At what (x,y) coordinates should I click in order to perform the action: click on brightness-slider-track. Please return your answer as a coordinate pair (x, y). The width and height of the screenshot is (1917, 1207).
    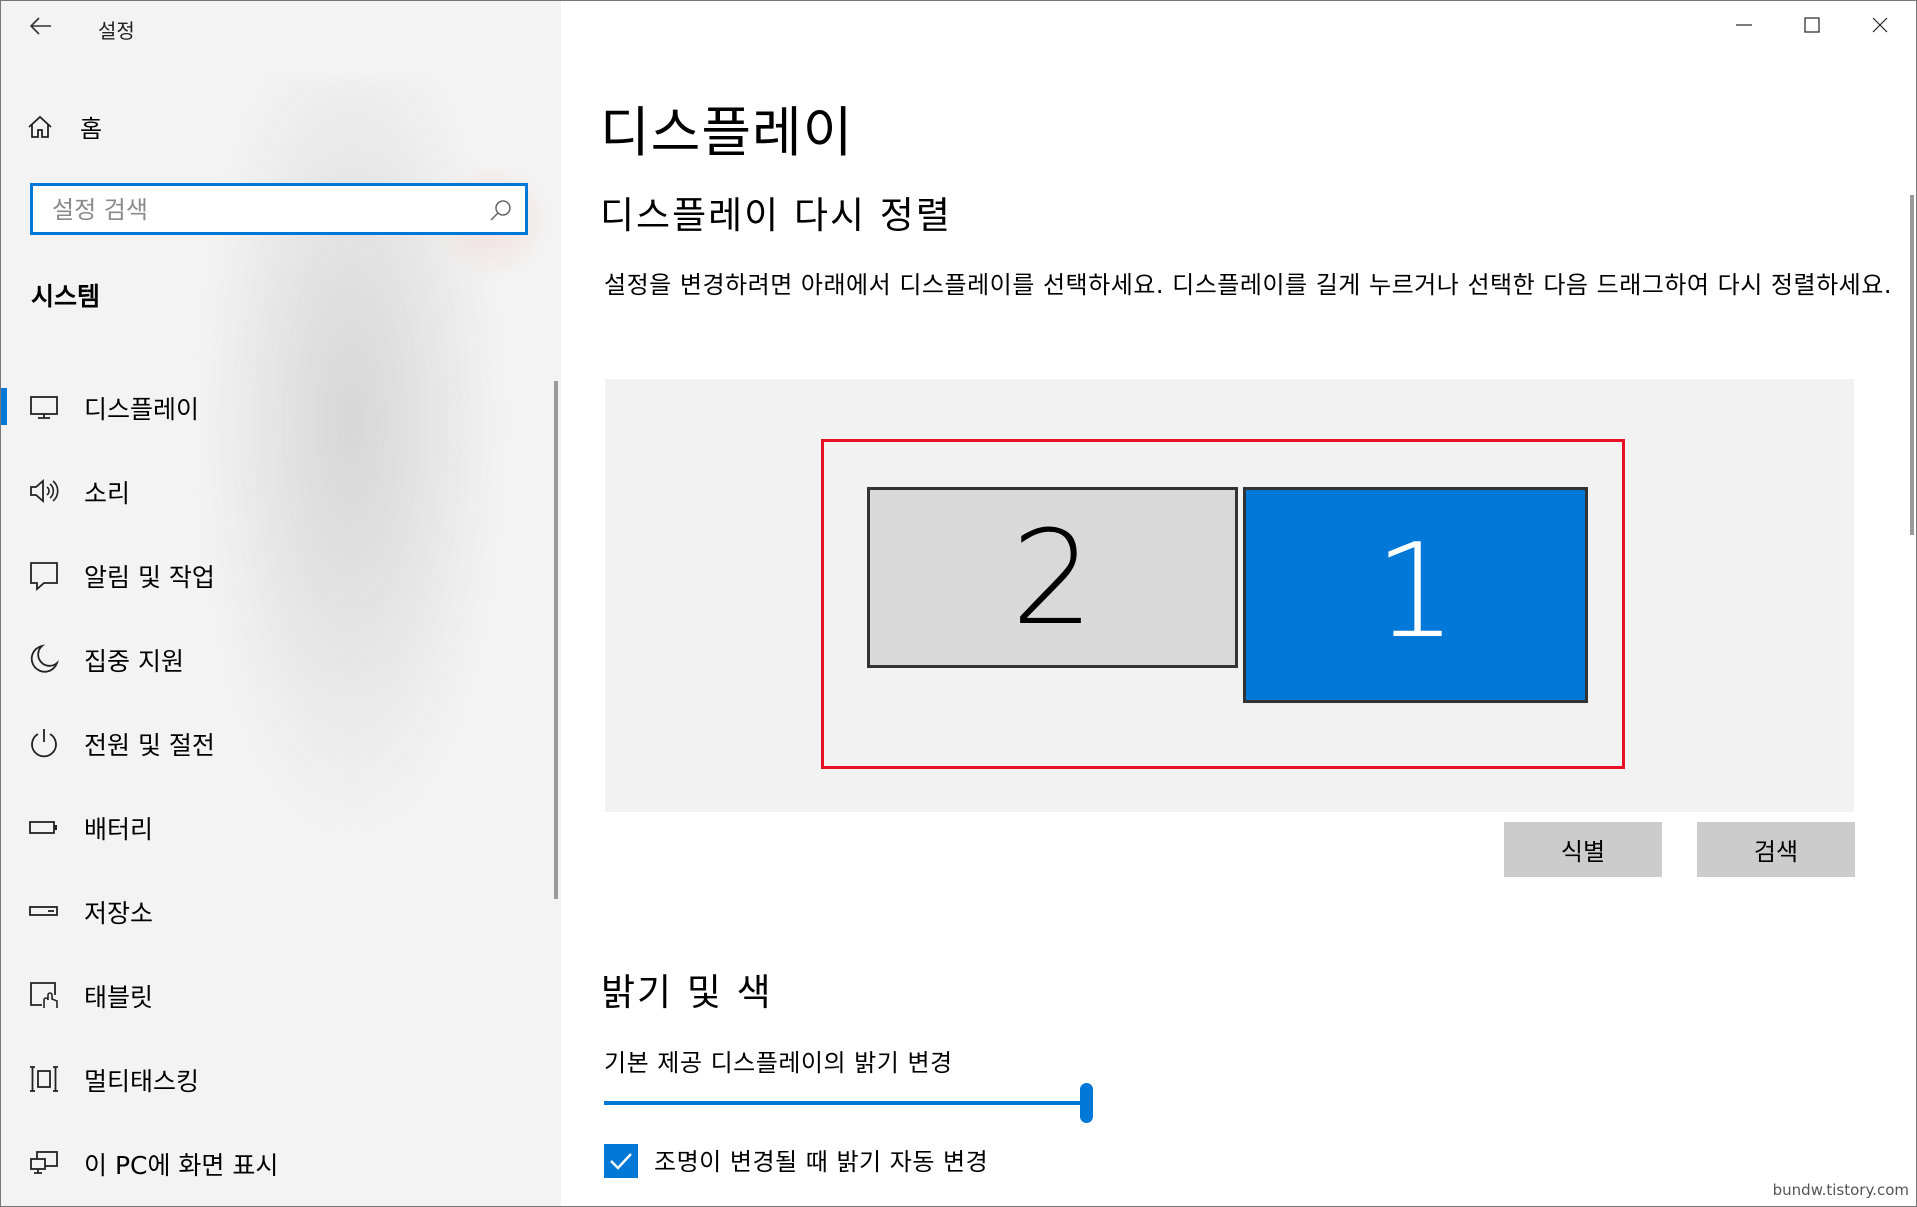
    Looking at the image, I should click on (845, 1103).